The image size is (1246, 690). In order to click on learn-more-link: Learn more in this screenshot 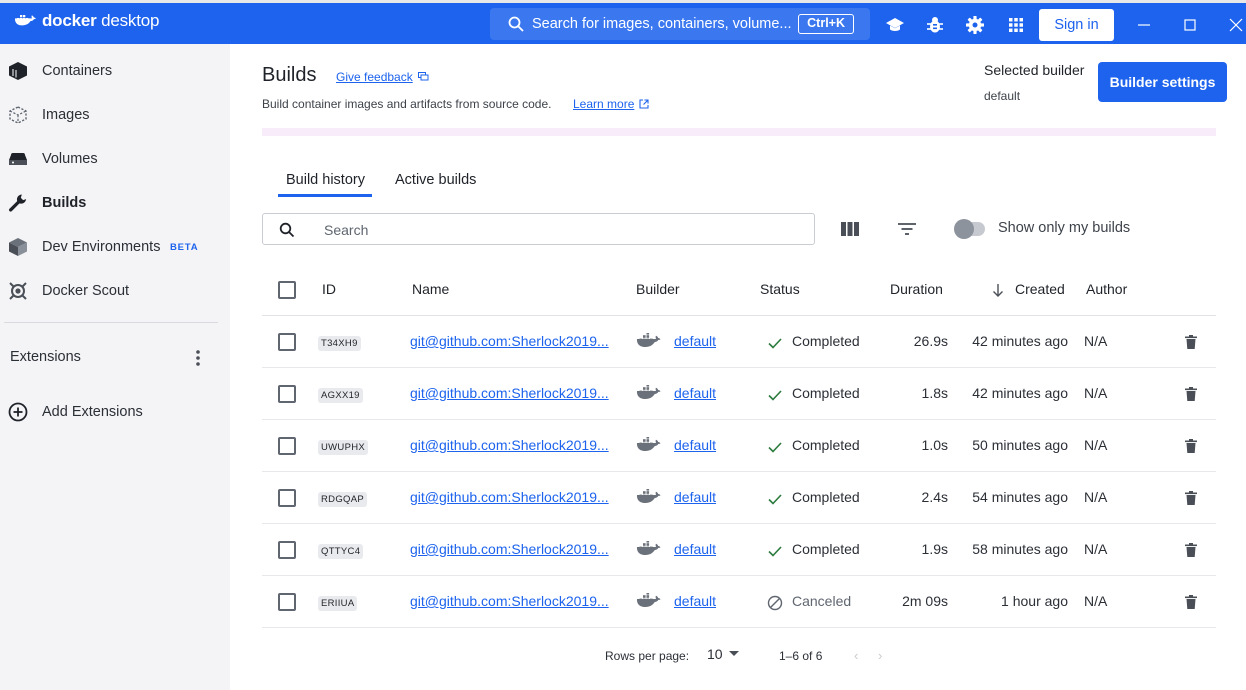, I will do `click(611, 104)`.